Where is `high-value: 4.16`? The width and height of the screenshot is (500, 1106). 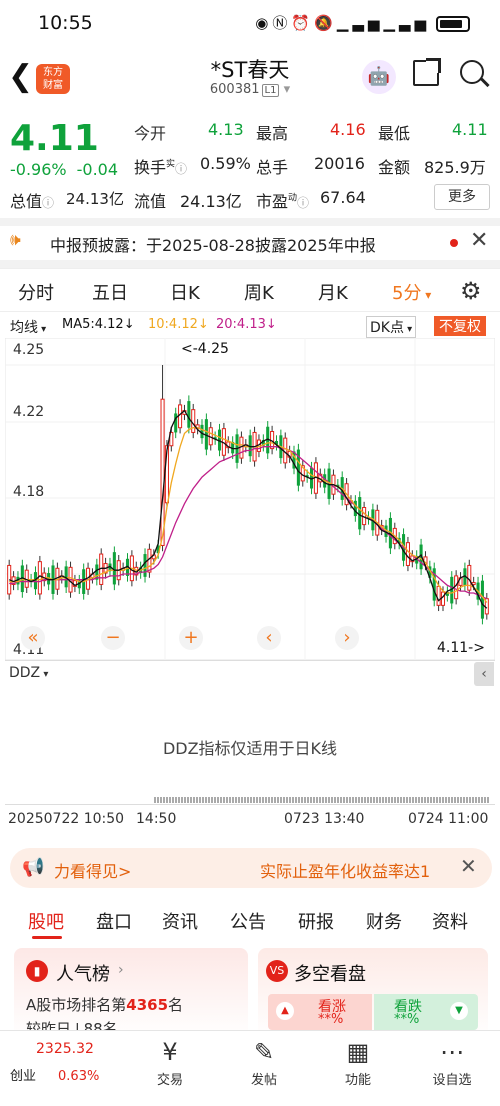 high-value: 4.16 is located at coordinates (348, 129).